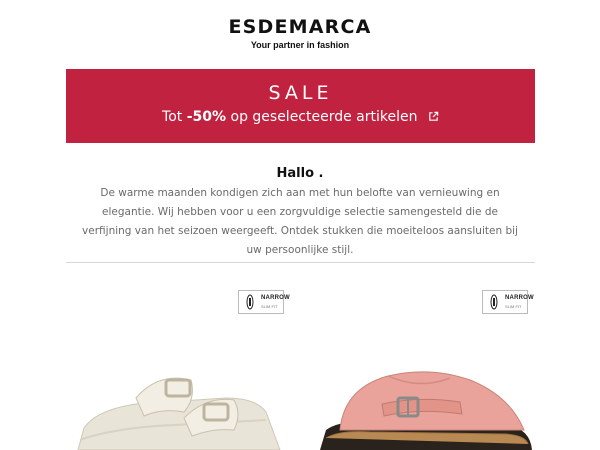 The height and width of the screenshot is (450, 600). Describe the element at coordinates (300, 93) in the screenshot. I see `sale-title: SALE` at that location.